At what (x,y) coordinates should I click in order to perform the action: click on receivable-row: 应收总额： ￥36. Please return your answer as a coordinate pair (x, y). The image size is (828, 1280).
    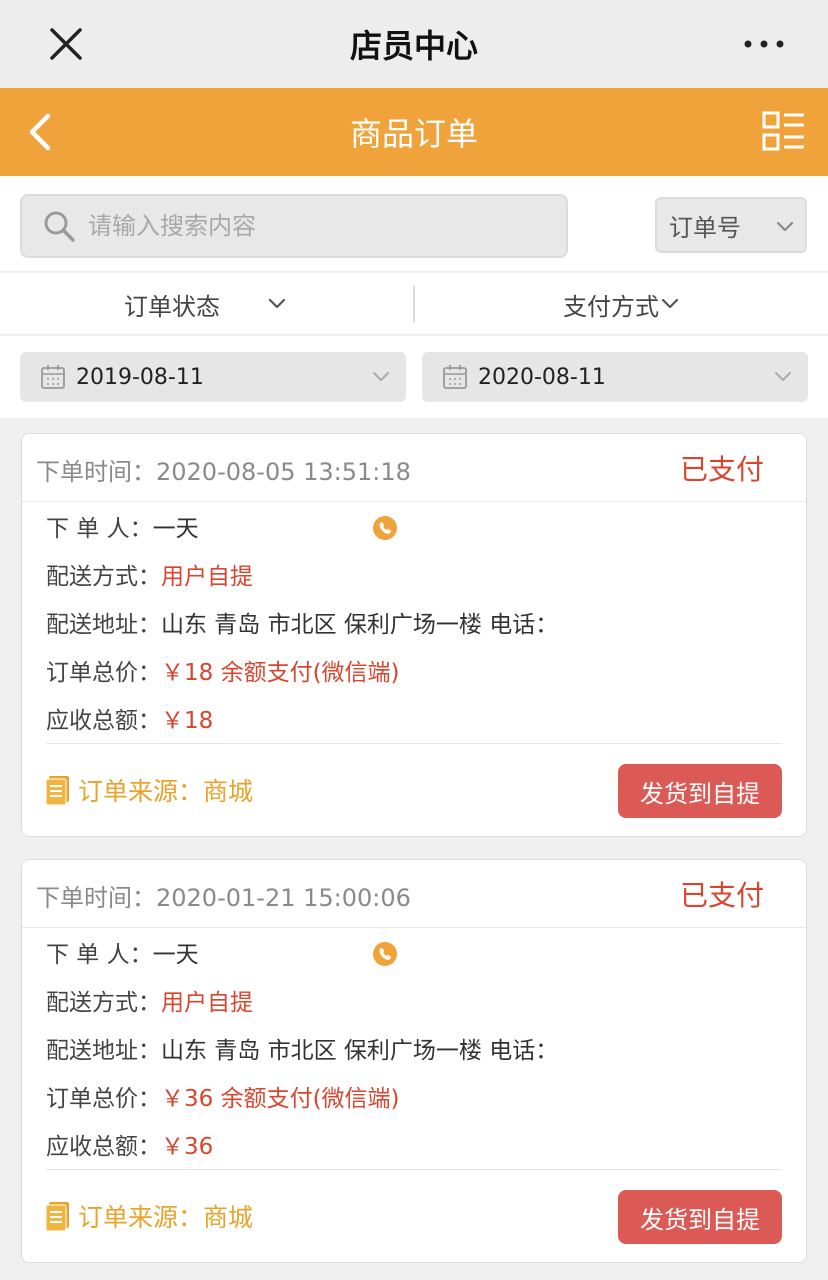
    Looking at the image, I should click on (129, 1144).